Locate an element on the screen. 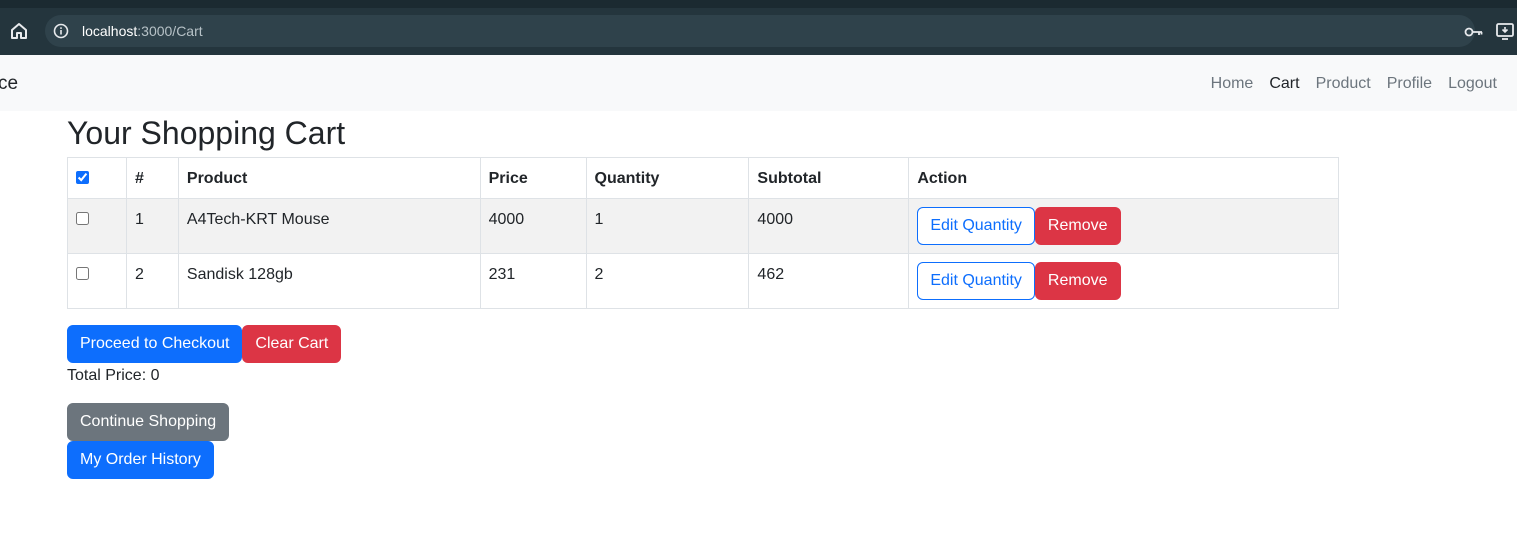 This screenshot has height=560, width=1517. key-icon is located at coordinates (1474, 32).